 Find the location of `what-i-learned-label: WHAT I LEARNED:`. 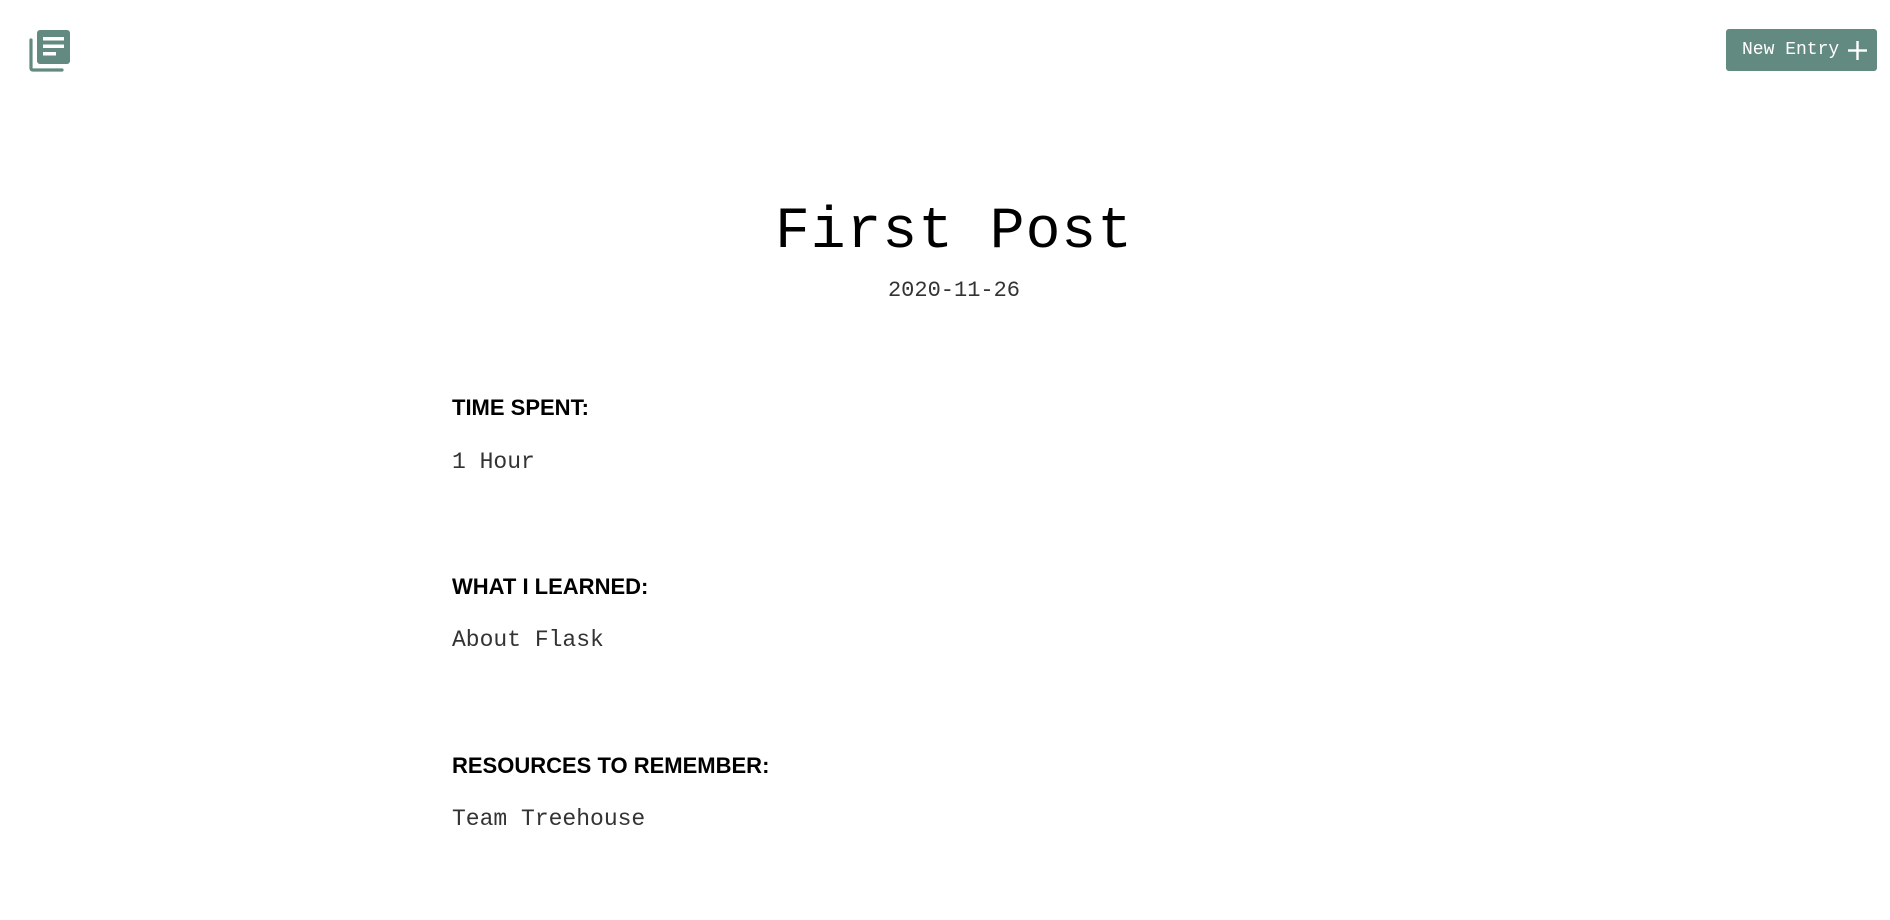

what-i-learned-label: WHAT I LEARNED: is located at coordinates (550, 586).